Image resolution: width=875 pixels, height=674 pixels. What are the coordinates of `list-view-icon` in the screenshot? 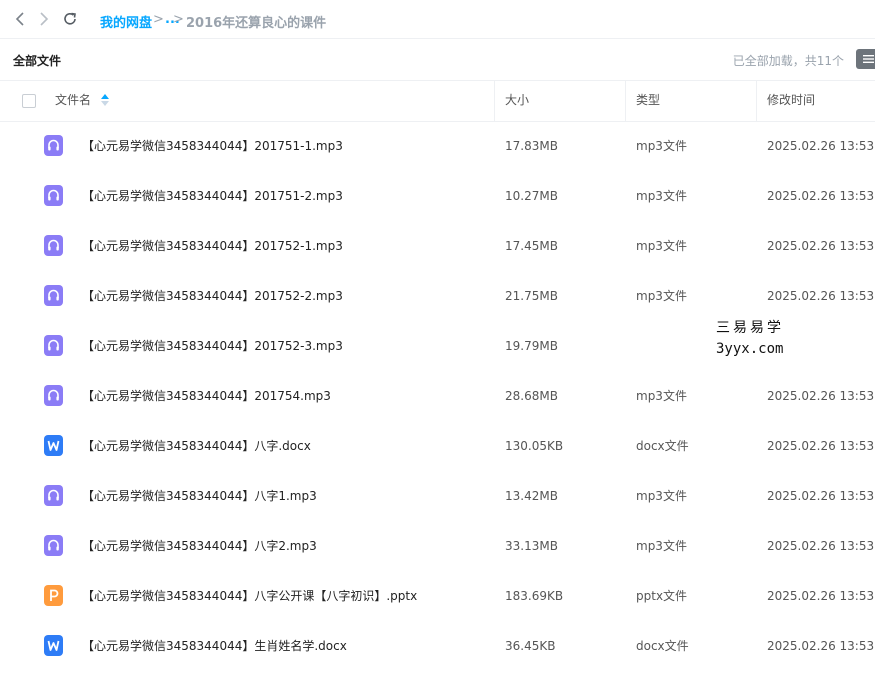 It's located at (868, 59).